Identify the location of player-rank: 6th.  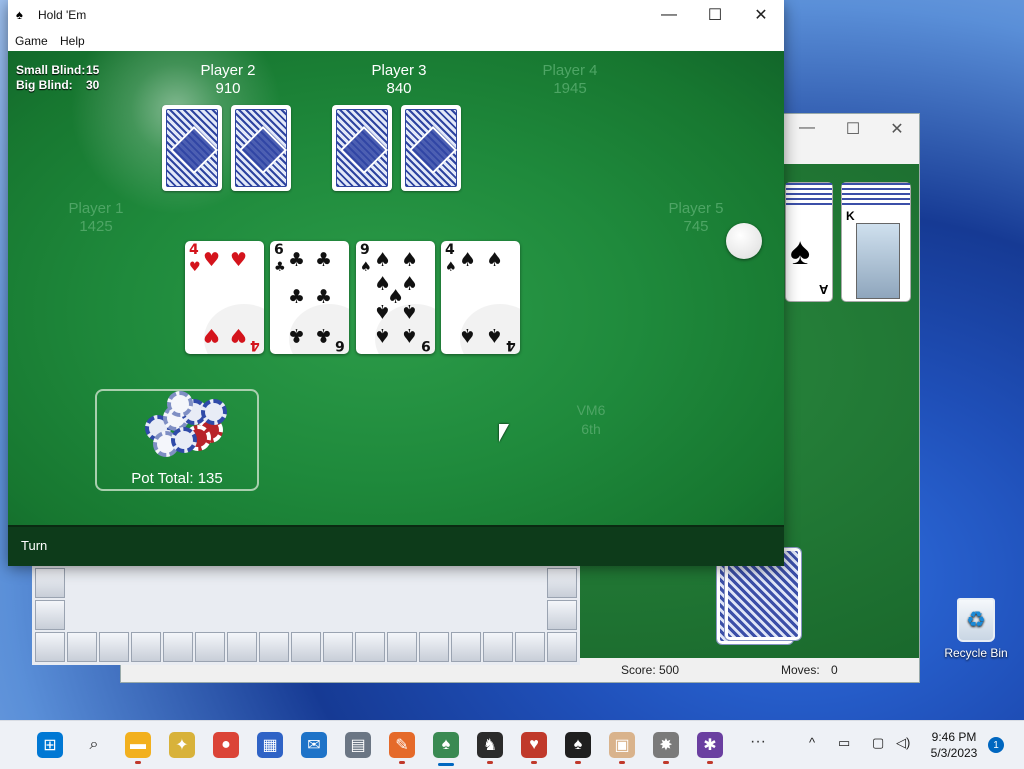
(591, 429).